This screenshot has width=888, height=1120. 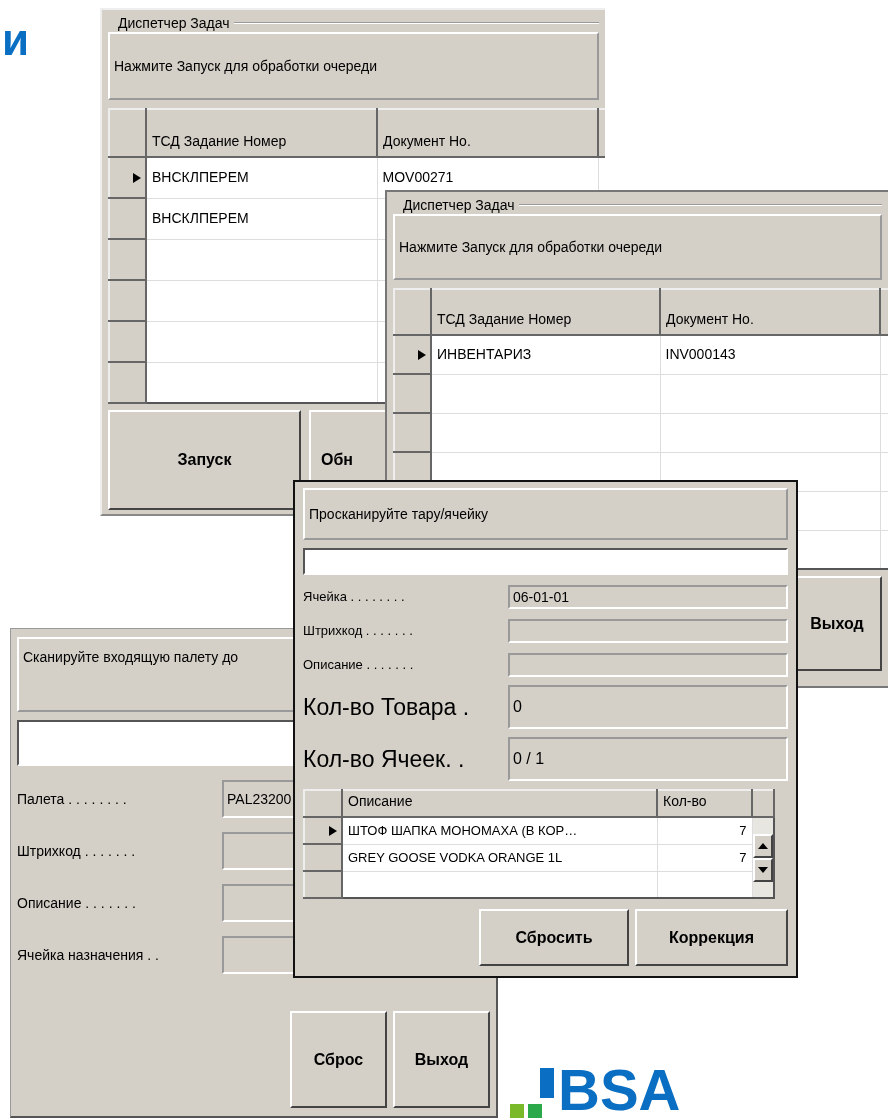 I want to click on field-label: Ячейка назначения . ., so click(x=88, y=955).